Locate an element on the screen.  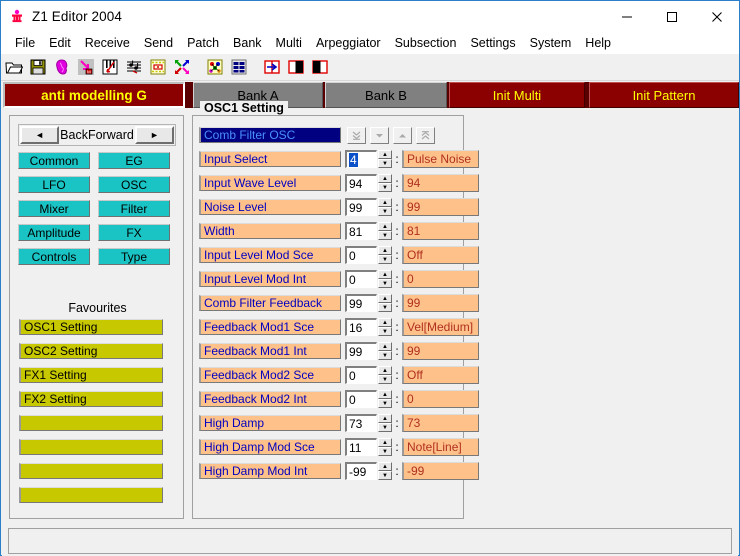
menu-item-arpeggiator: Arpeggiator is located at coordinates (348, 43).